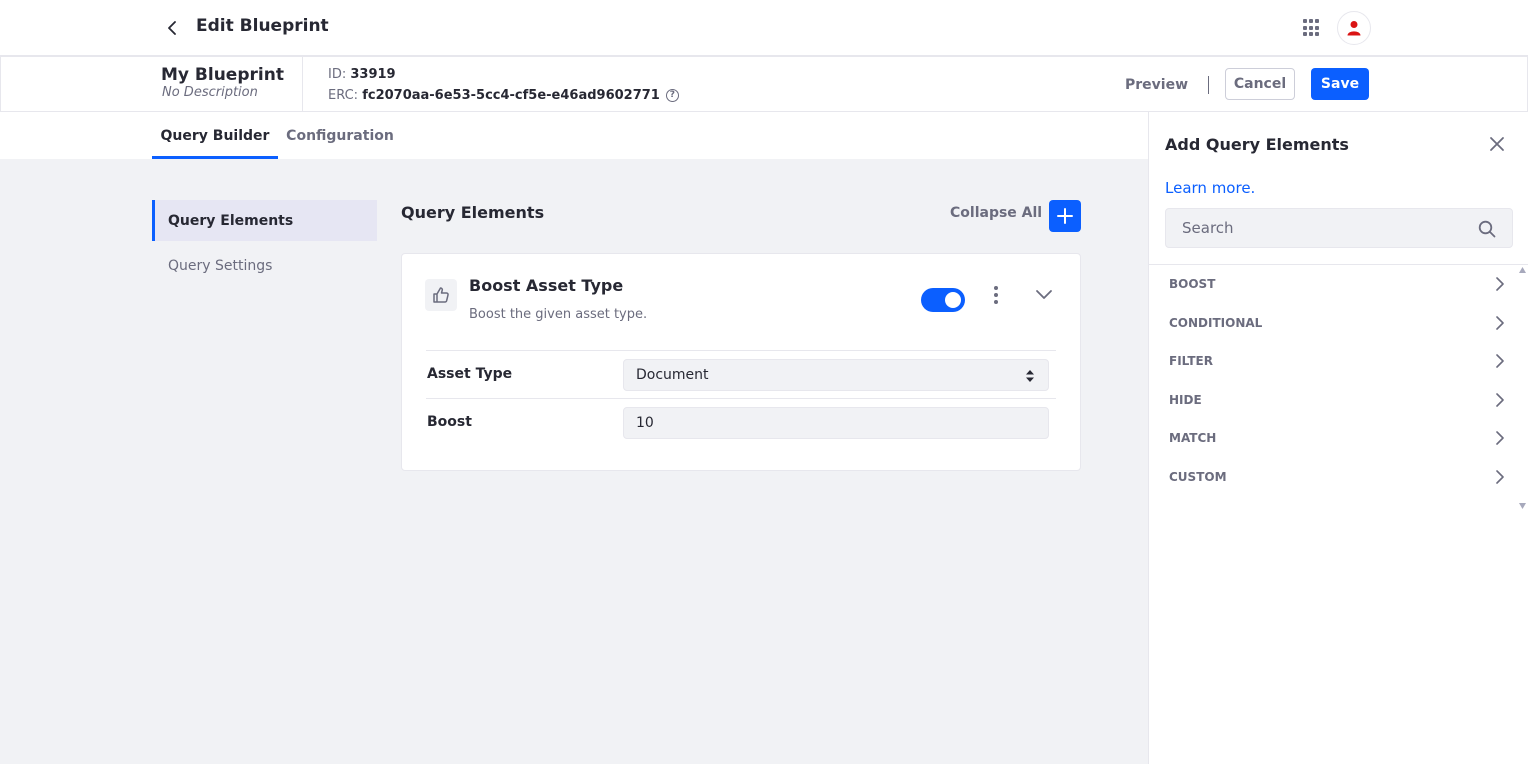 This screenshot has height=764, width=1528. I want to click on category-label: MATCH, so click(1193, 438).